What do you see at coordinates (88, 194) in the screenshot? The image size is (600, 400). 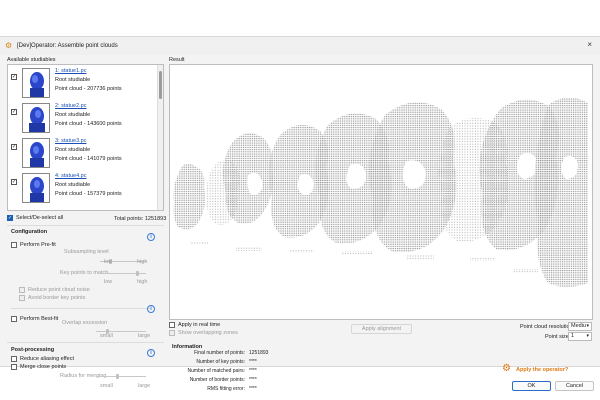 I see `item-points: Point cloud - 157379 points` at bounding box center [88, 194].